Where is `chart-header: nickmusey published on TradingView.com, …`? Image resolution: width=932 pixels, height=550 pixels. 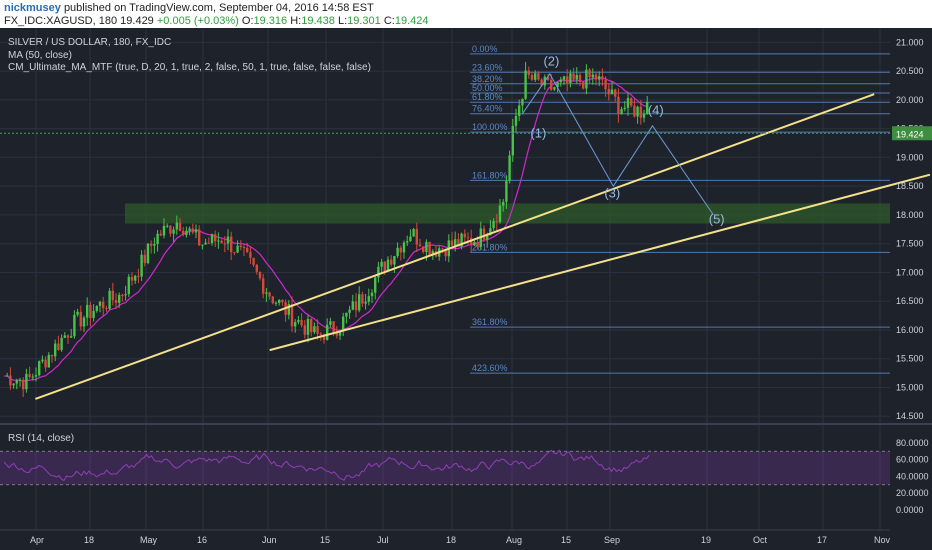
chart-header: nickmusey published on TradingView.com, … is located at coordinates (466, 14).